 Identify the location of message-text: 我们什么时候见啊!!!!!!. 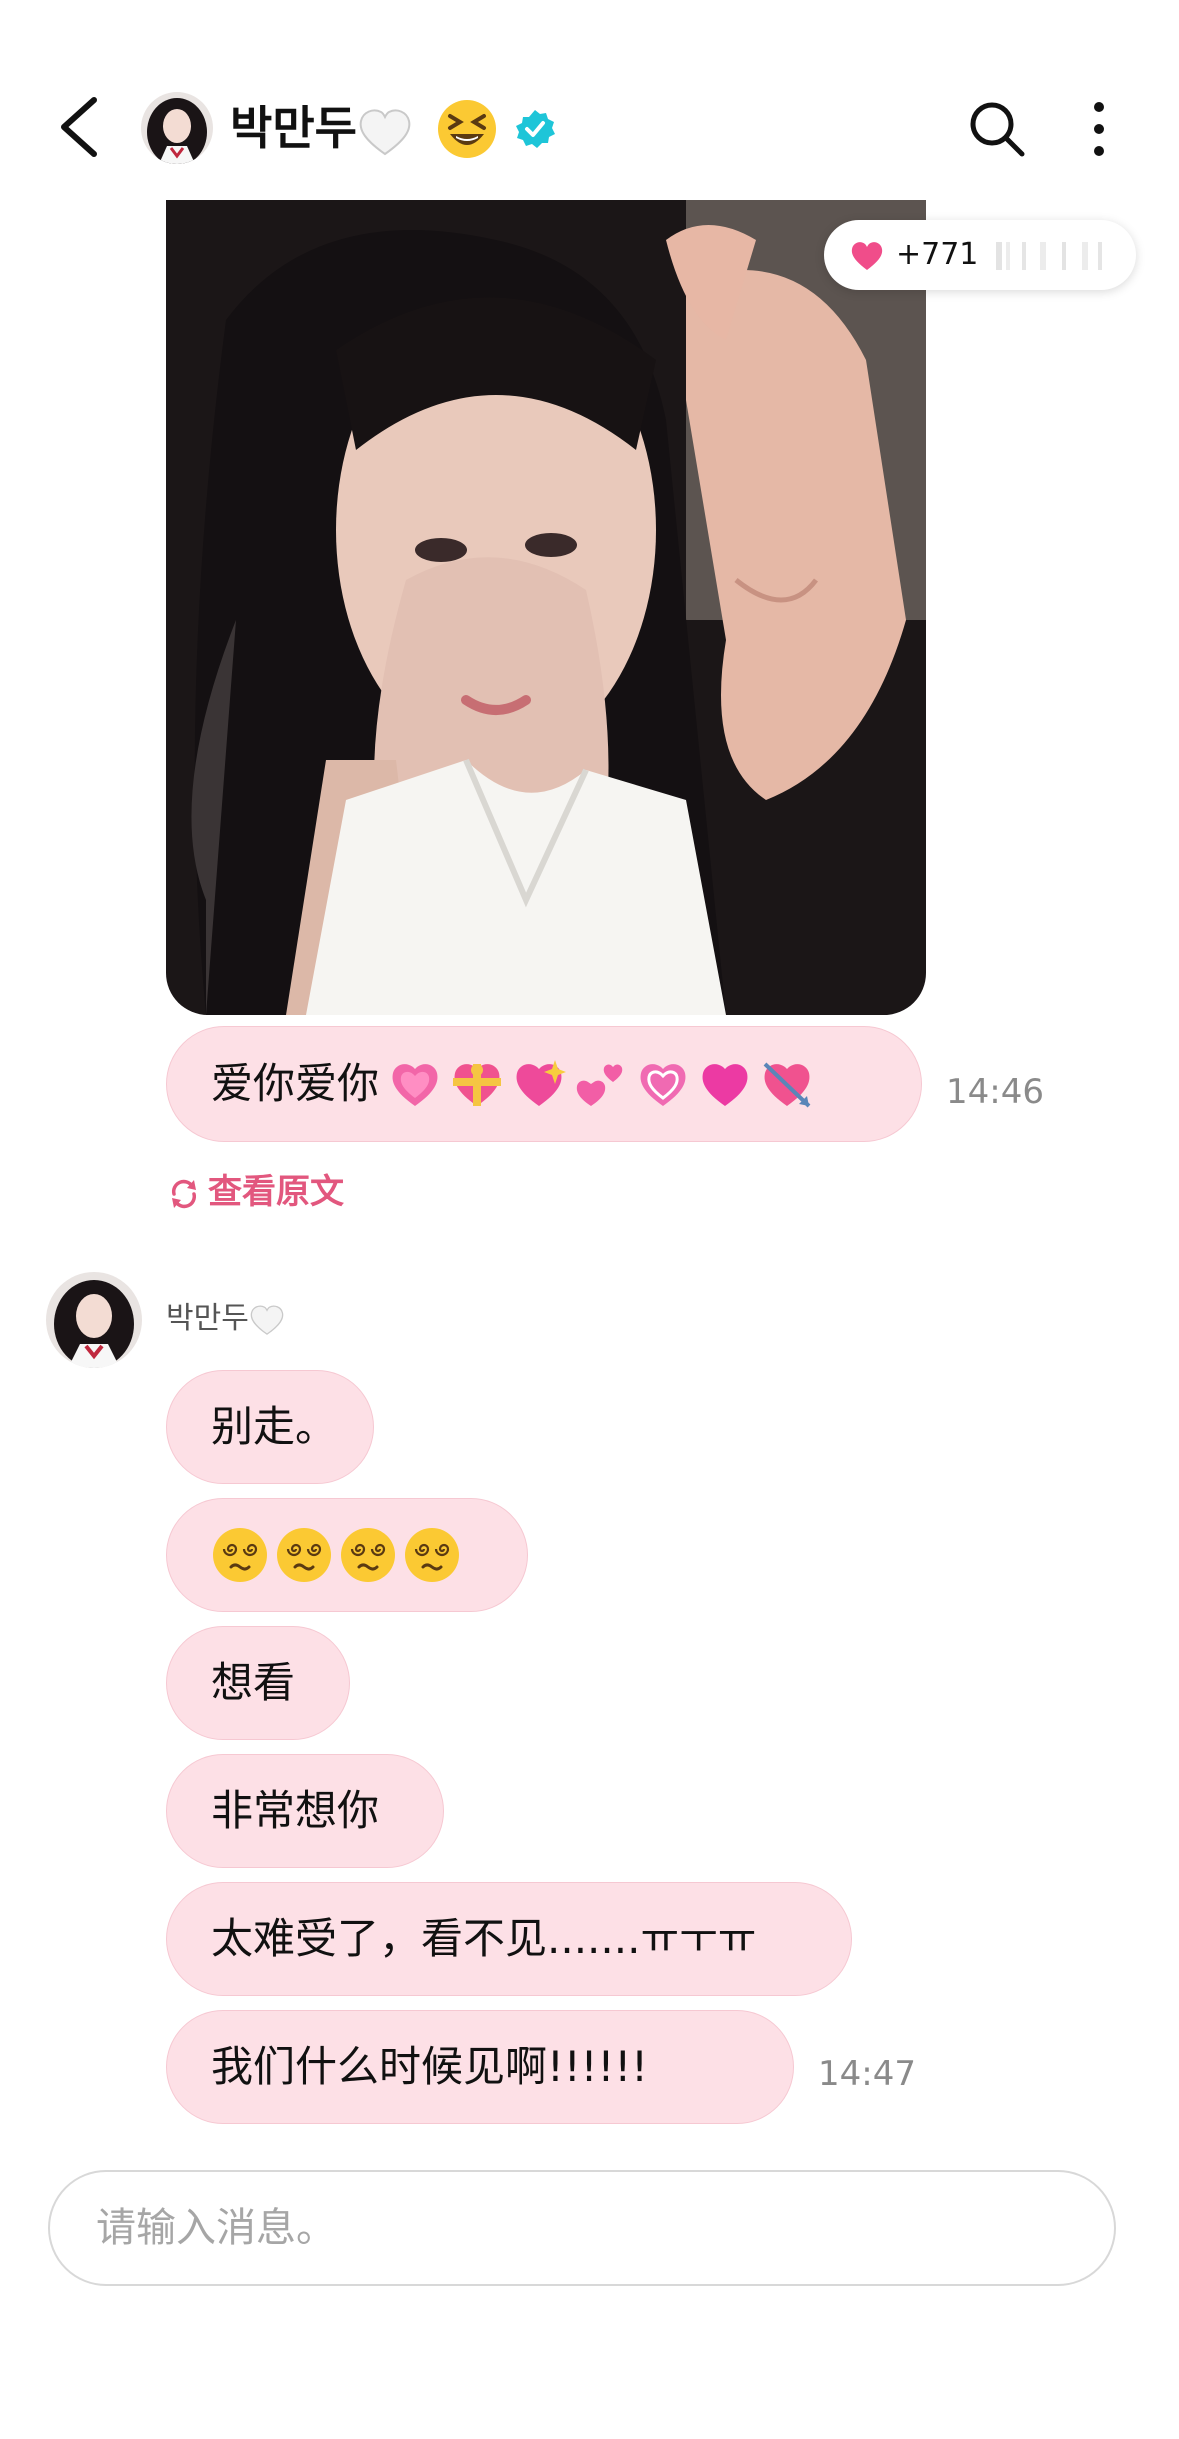
(430, 2066).